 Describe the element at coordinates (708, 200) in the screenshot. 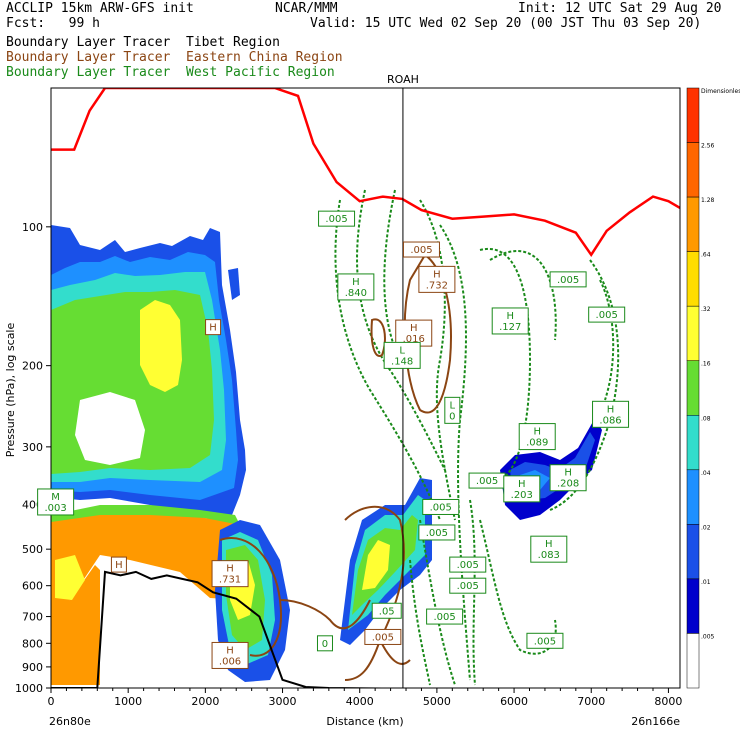

I see `colorbar-label: 1.28` at that location.